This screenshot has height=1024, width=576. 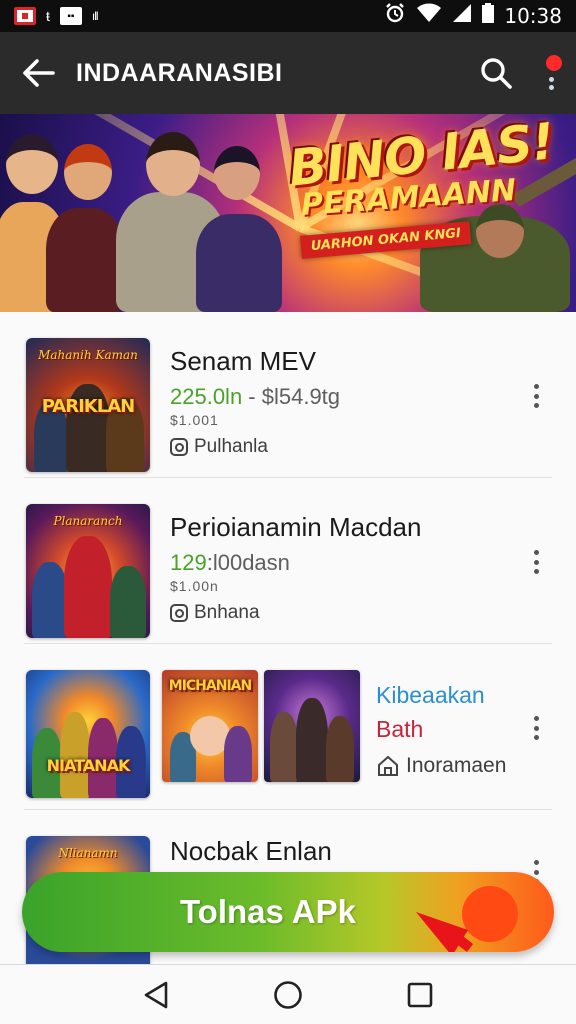 I want to click on item-tag: Bnhana, so click(x=215, y=613).